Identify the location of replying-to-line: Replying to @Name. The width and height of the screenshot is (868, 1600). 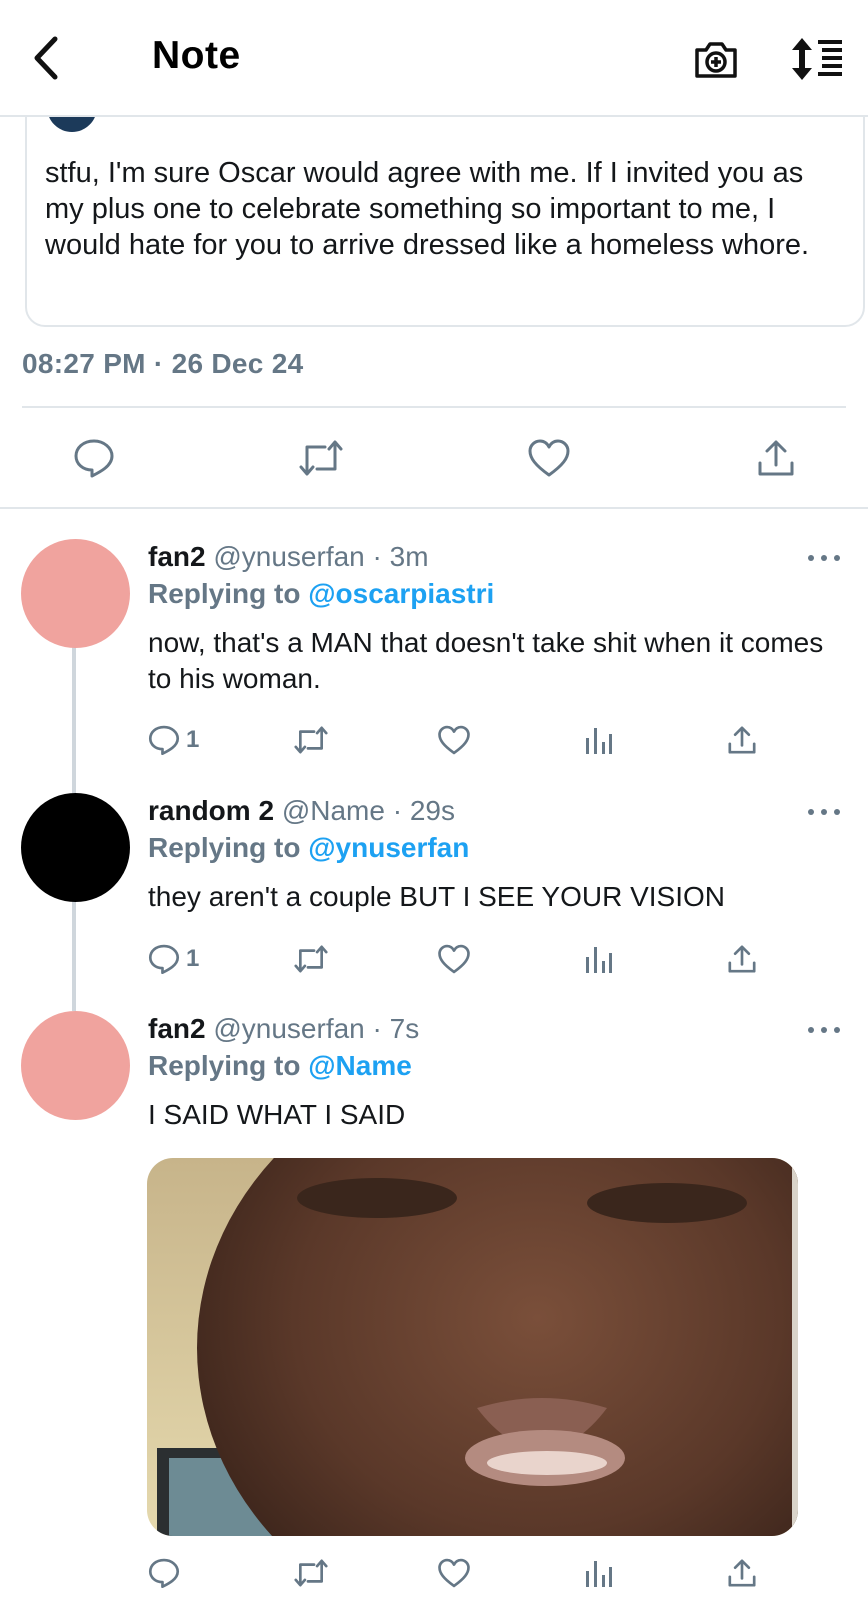
(280, 1065).